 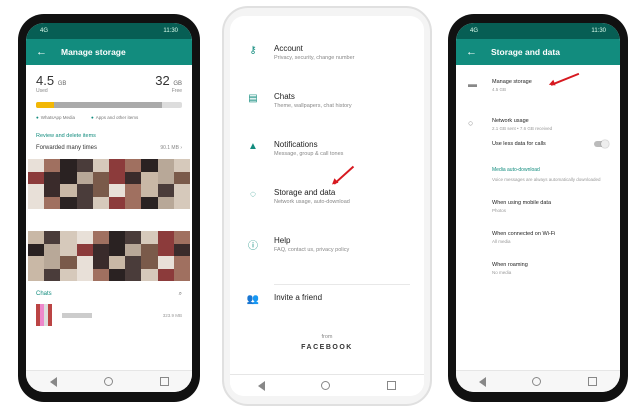 What do you see at coordinates (288, 48) in the screenshot?
I see `settings-item-title: Account` at bounding box center [288, 48].